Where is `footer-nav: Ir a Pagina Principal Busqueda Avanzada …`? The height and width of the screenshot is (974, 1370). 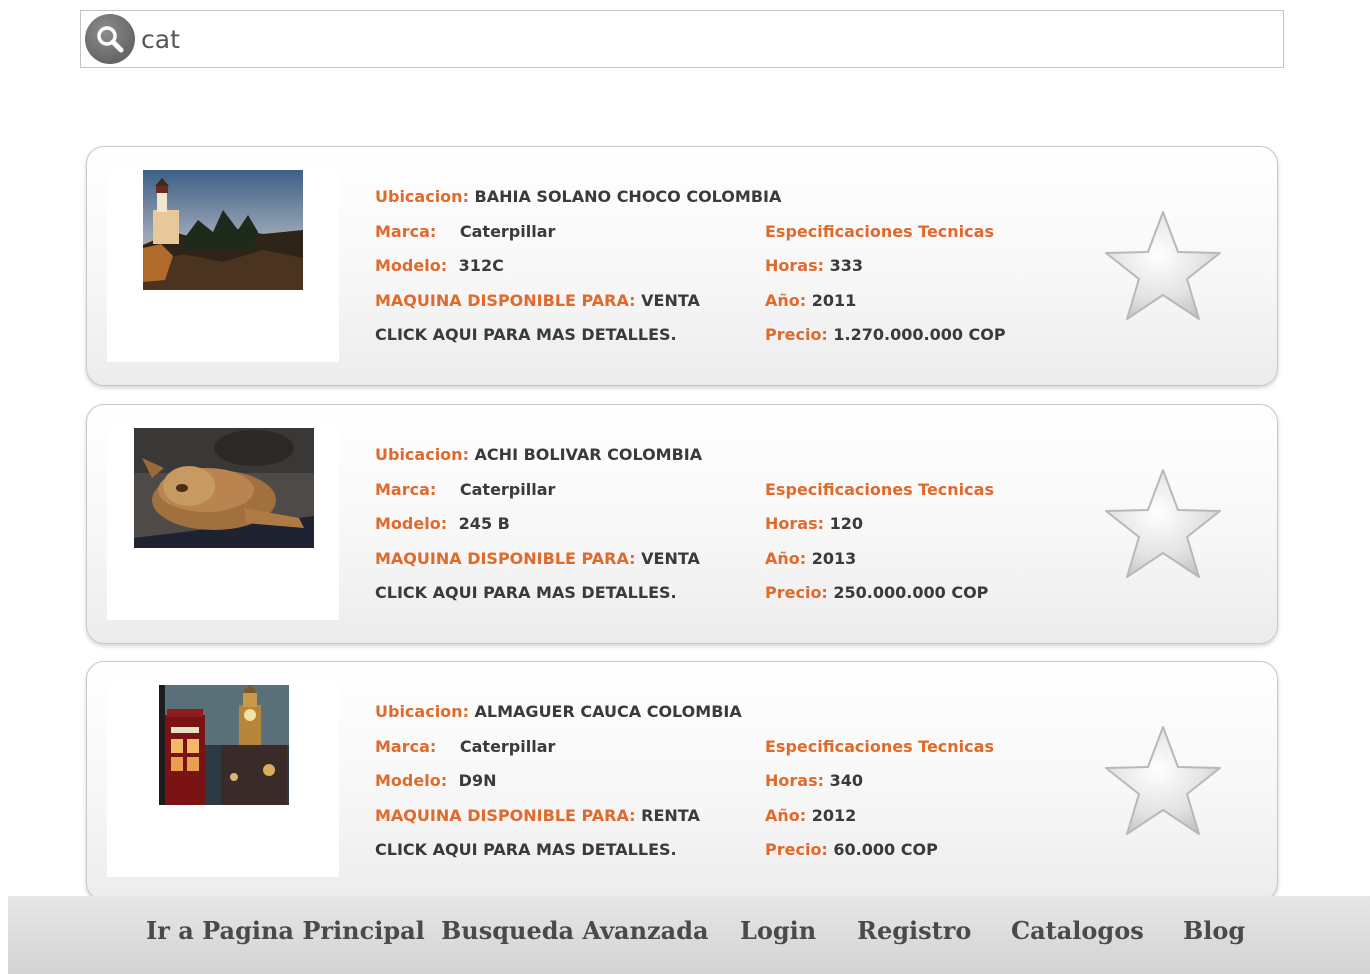 footer-nav: Ir a Pagina Principal Busqueda Avanzada … is located at coordinates (689, 935).